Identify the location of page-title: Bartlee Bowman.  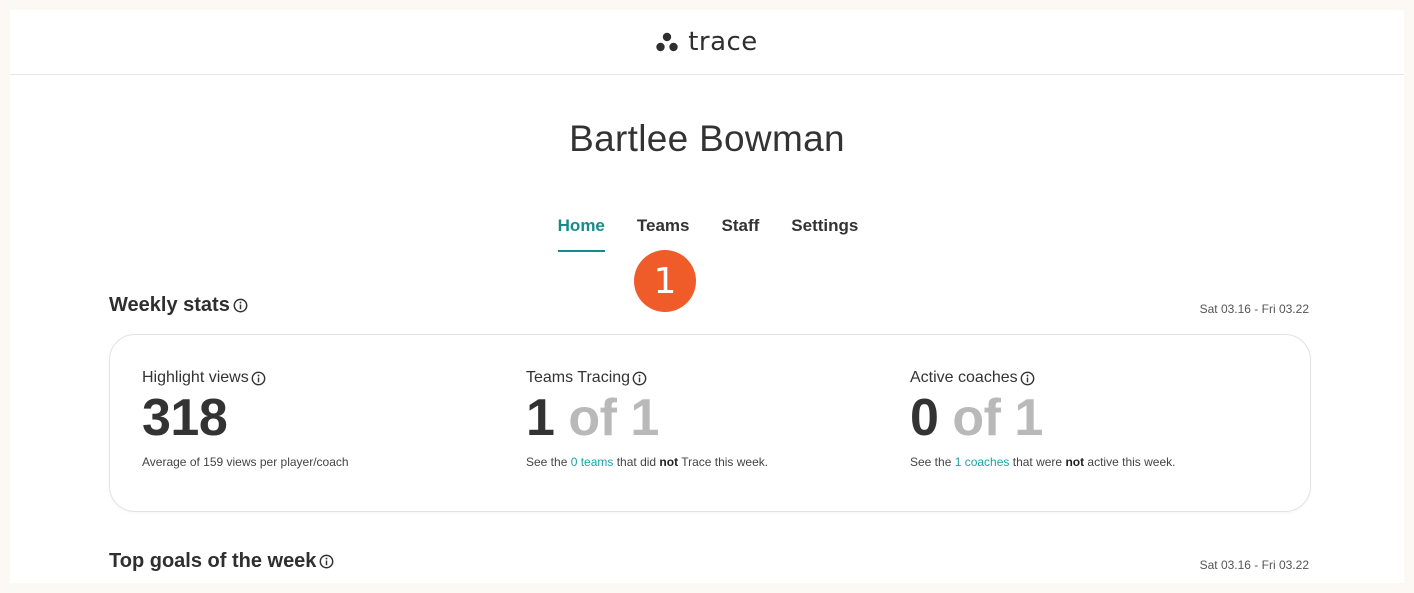
(707, 138).